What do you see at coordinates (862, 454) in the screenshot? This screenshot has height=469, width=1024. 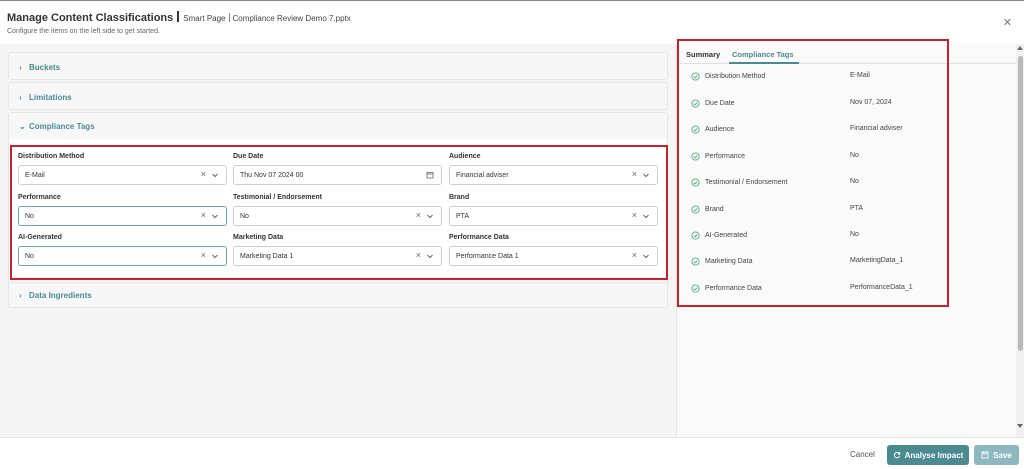 I see `cancel-button: Cancel` at bounding box center [862, 454].